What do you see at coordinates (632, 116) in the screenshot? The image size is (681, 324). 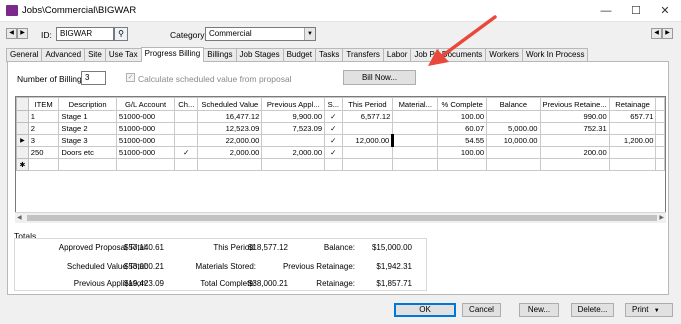 I see `cell-retainage: 657.71` at bounding box center [632, 116].